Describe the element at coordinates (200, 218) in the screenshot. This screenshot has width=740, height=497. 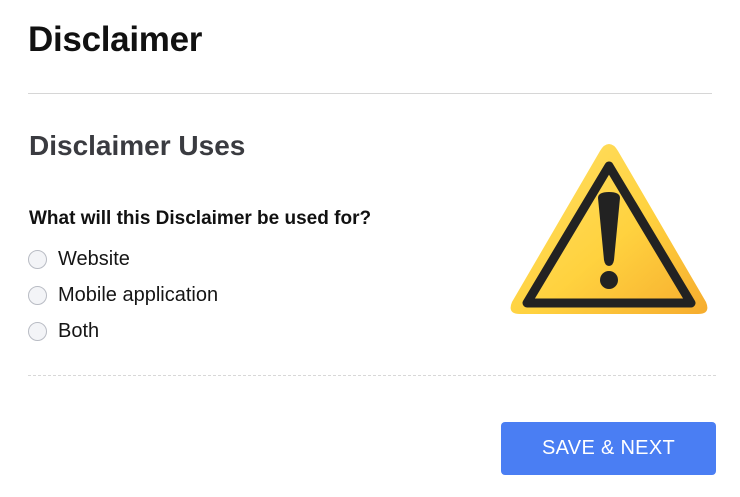
I see `usage-question: What will this Disclaimer be used for?` at that location.